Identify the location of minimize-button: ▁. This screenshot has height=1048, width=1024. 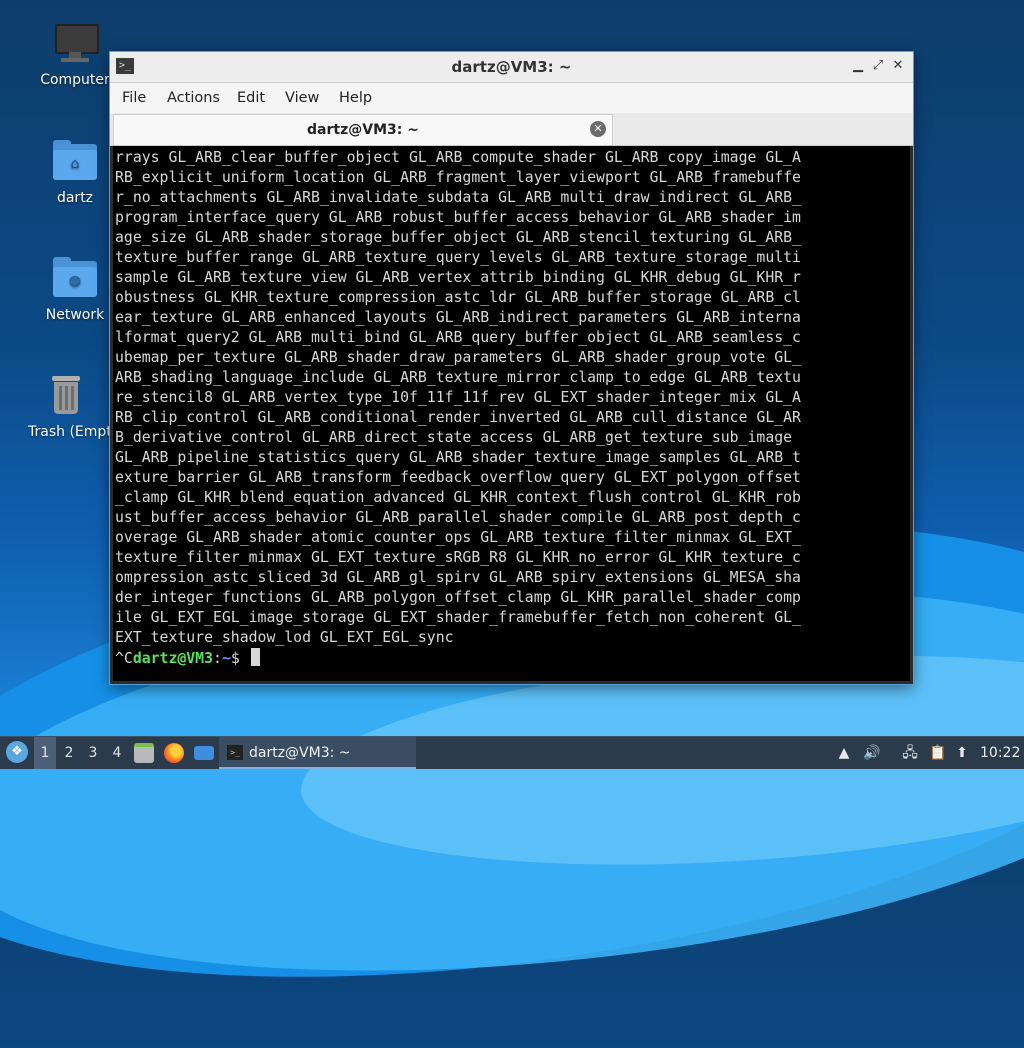
(858, 66).